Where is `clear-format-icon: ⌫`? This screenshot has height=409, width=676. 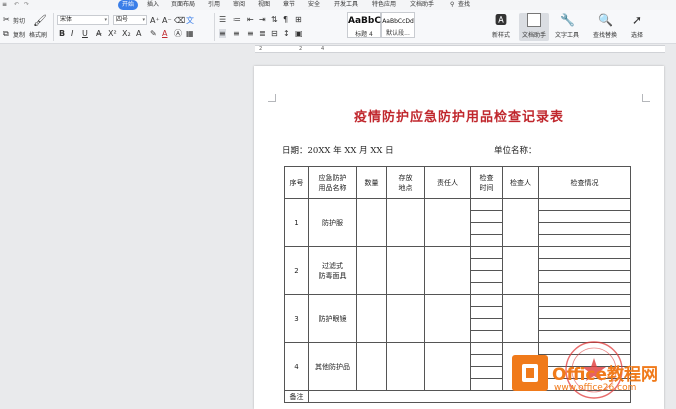
clear-format-icon: ⌫ is located at coordinates (179, 20).